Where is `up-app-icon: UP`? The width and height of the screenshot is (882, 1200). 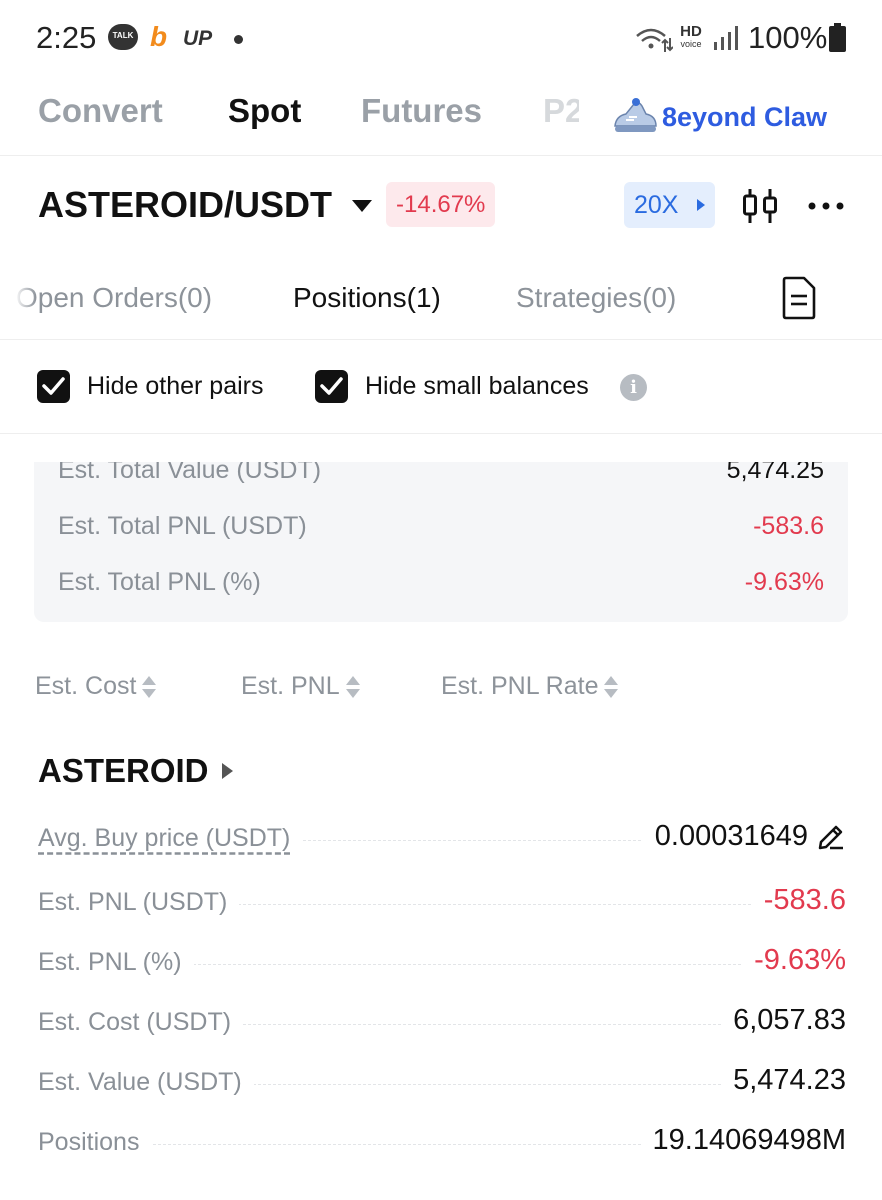
up-app-icon: UP is located at coordinates (198, 38).